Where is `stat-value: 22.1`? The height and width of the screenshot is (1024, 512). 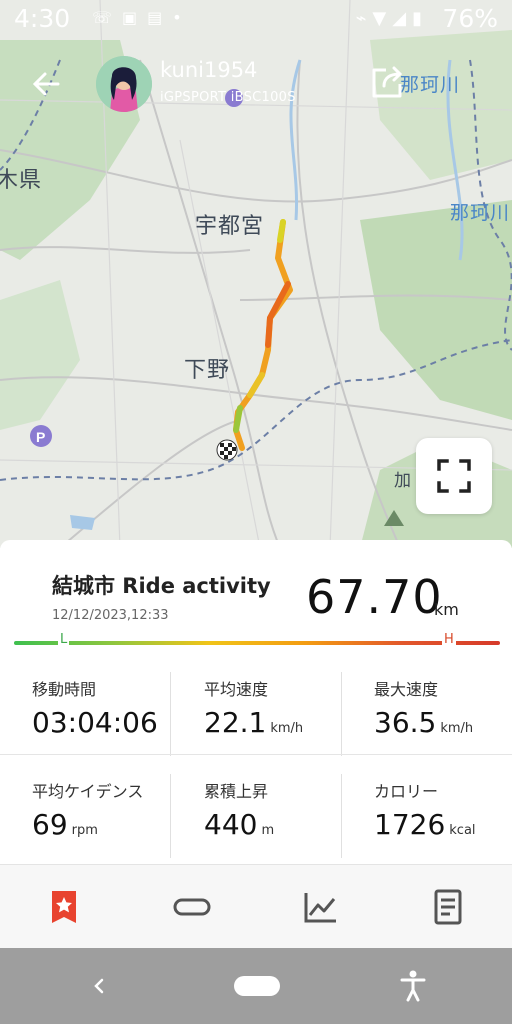
stat-value: 22.1 is located at coordinates (235, 722).